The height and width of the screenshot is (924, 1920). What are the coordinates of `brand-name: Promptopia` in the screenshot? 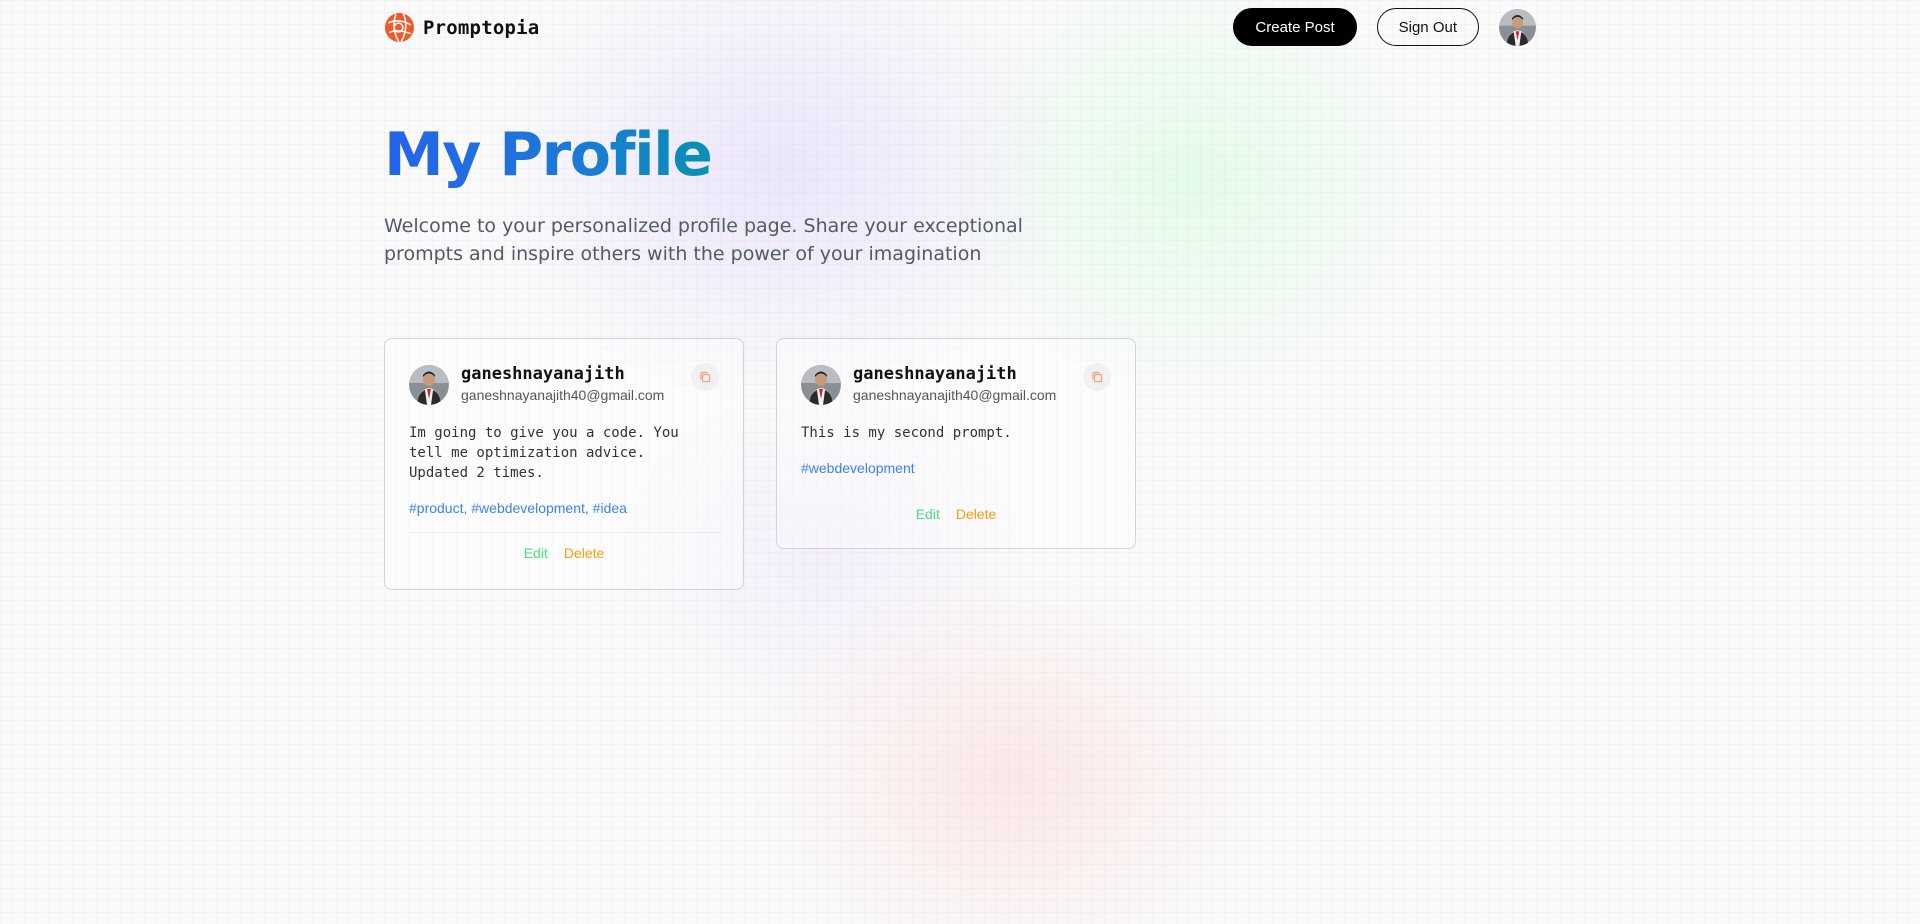 It's located at (481, 27).